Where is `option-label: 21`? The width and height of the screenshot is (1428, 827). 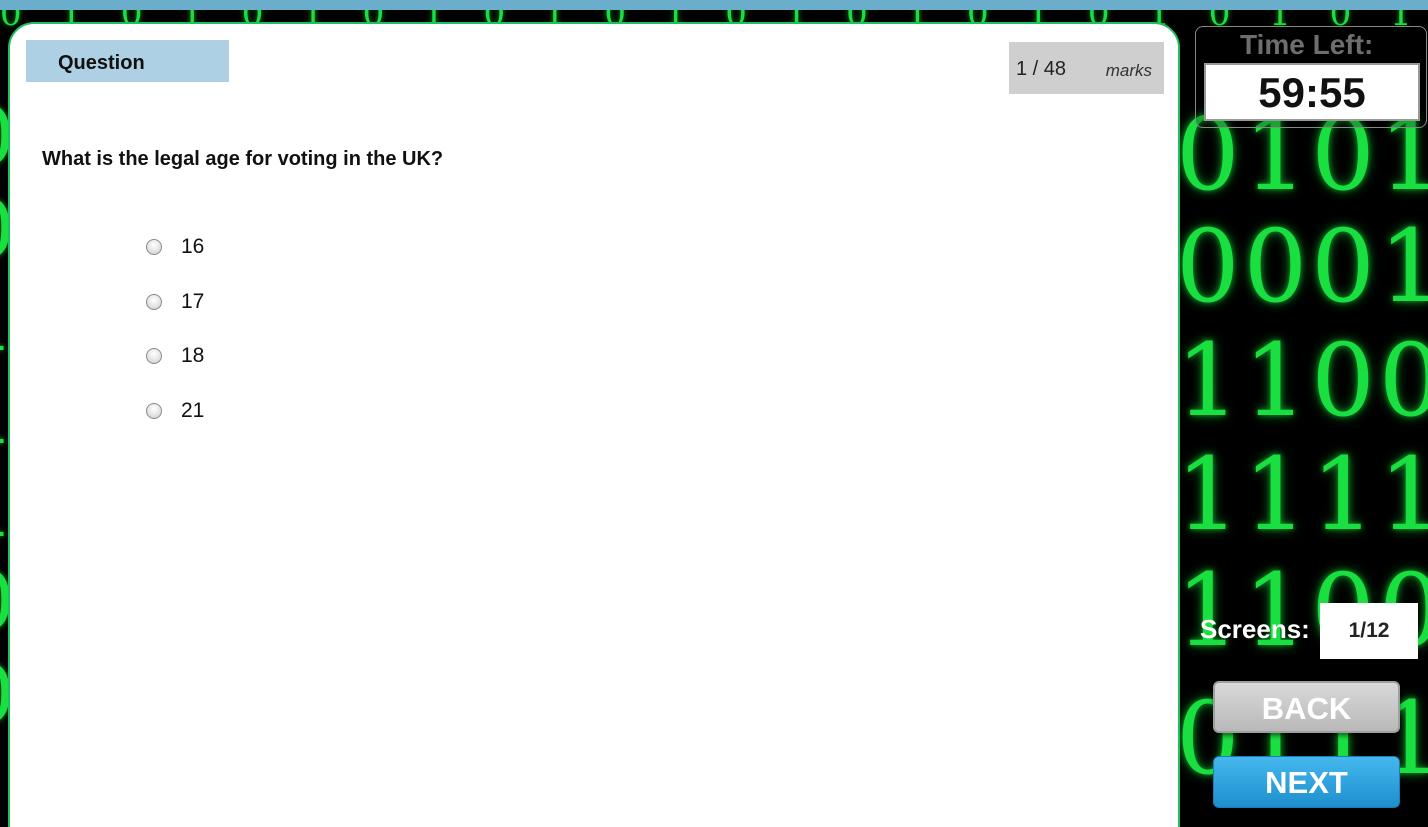
option-label: 21 is located at coordinates (192, 411).